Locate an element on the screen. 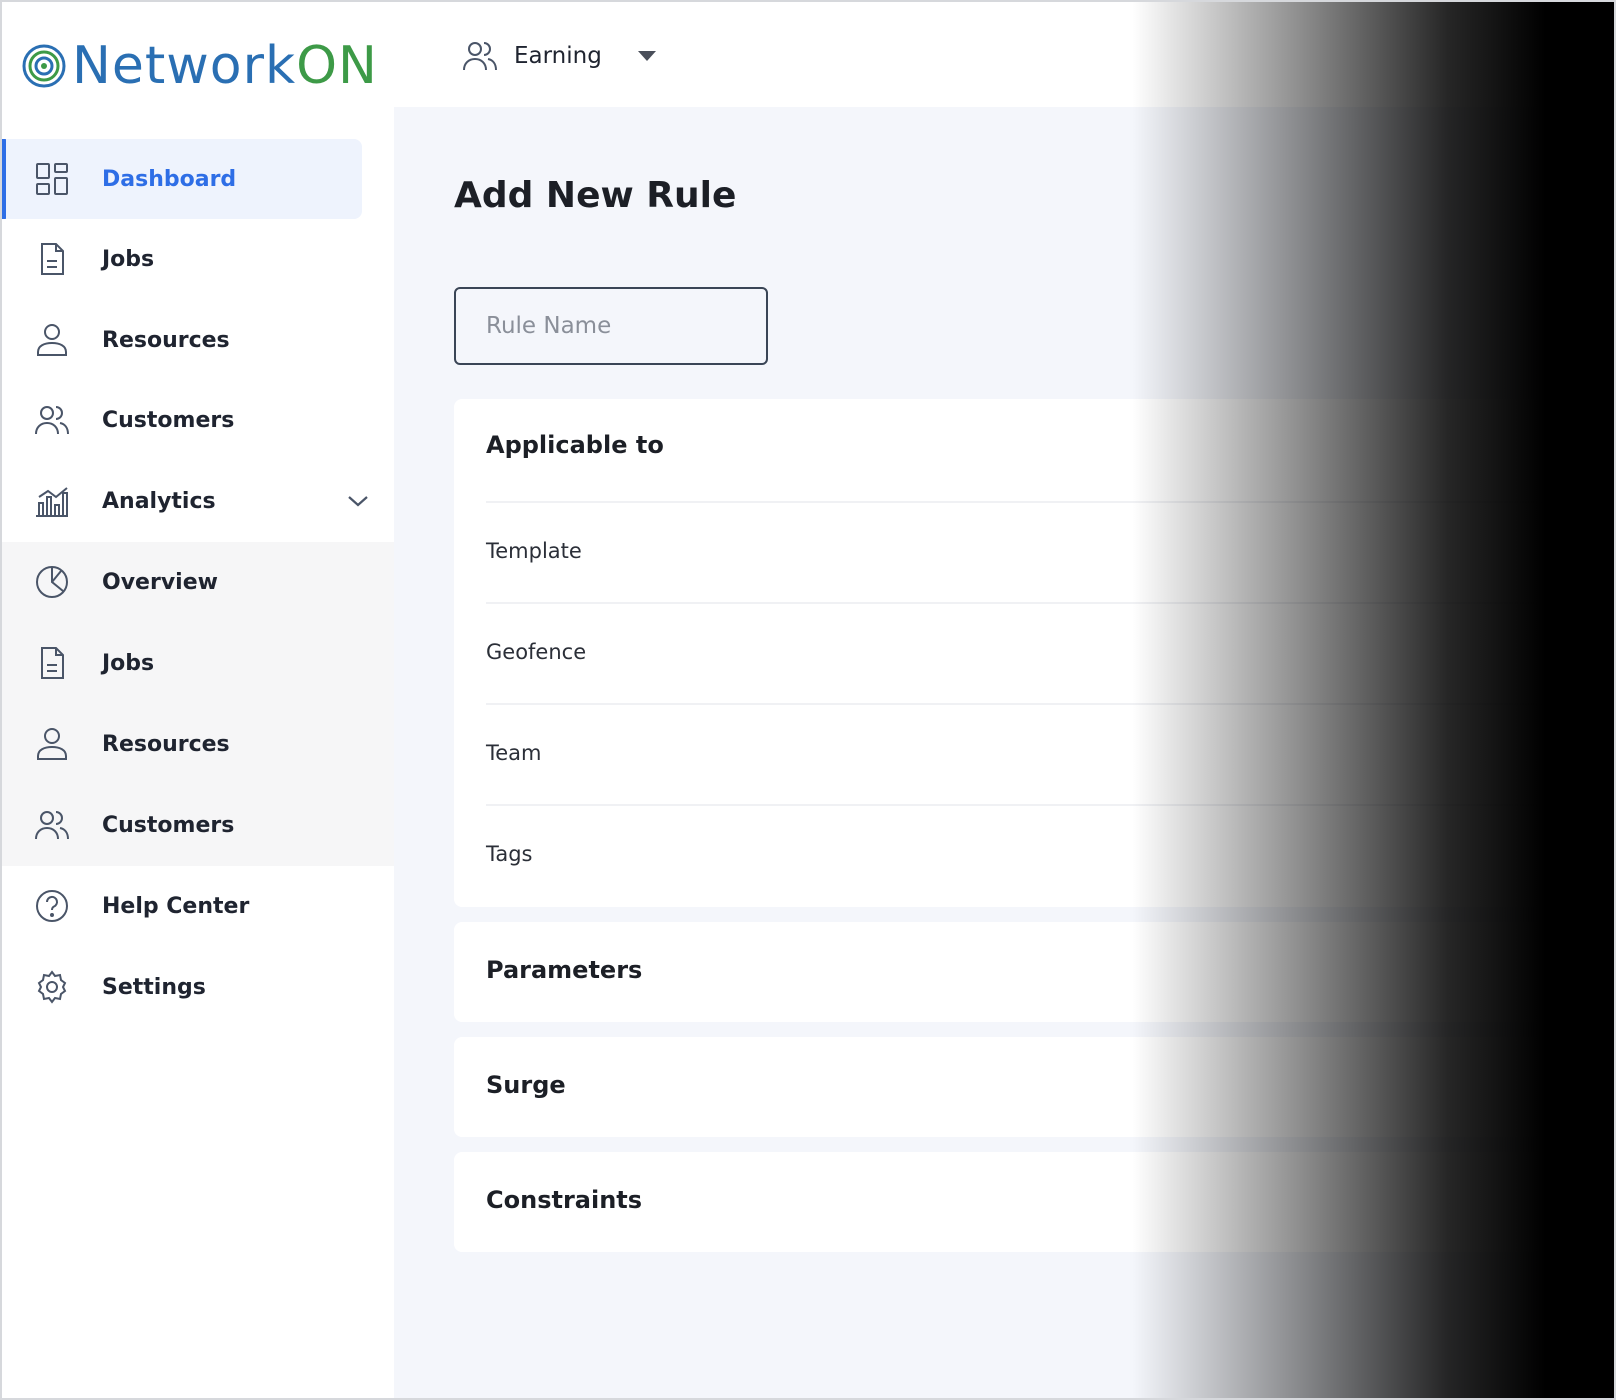 This screenshot has height=1400, width=1616. row-label: Geofence is located at coordinates (536, 652).